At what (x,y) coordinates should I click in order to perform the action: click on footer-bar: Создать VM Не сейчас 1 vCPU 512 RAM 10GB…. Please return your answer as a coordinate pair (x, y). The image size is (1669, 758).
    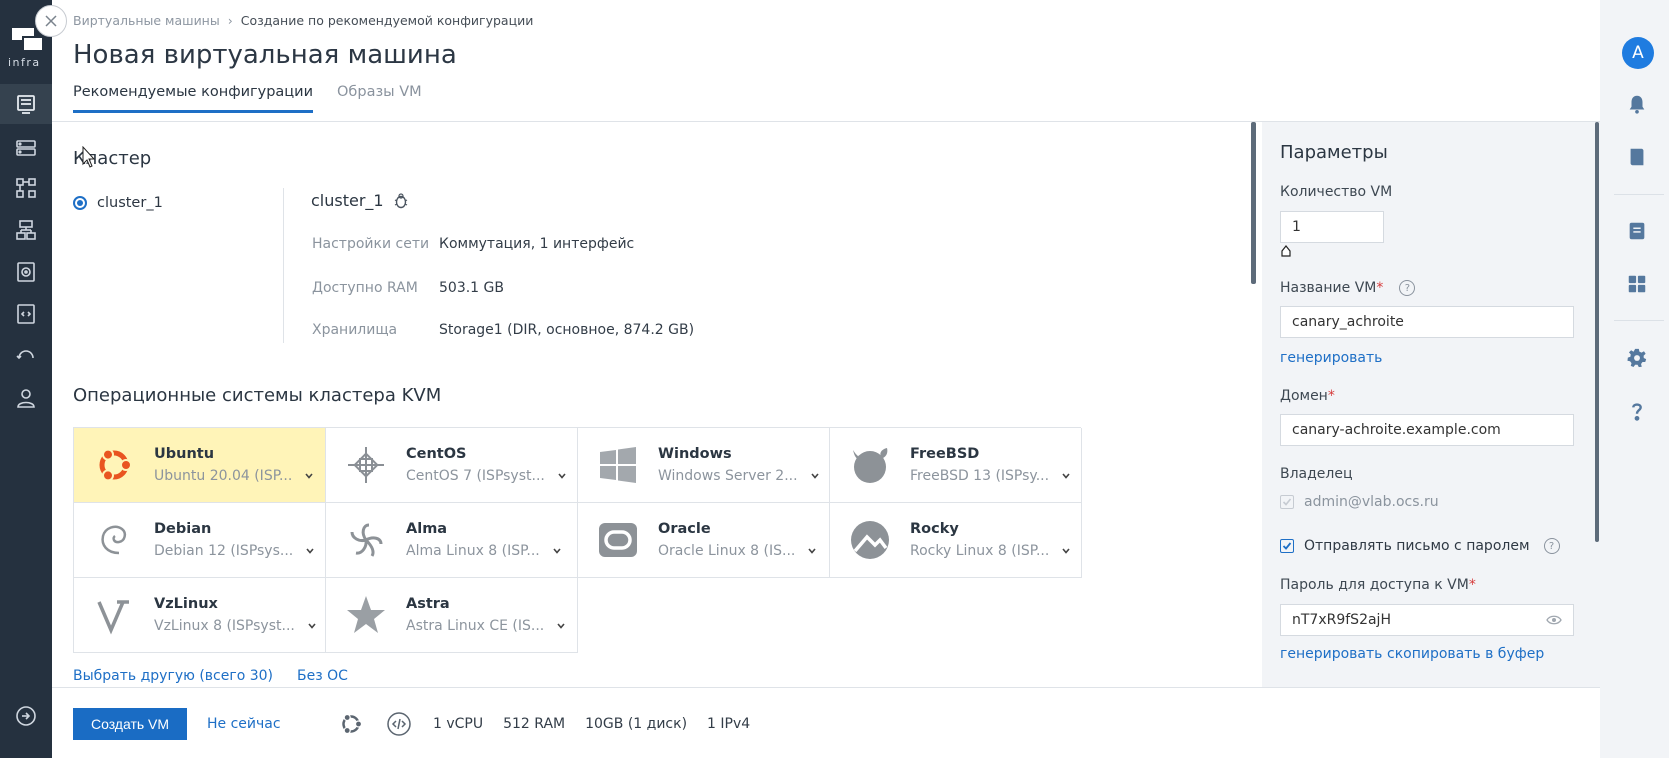
    Looking at the image, I should click on (826, 722).